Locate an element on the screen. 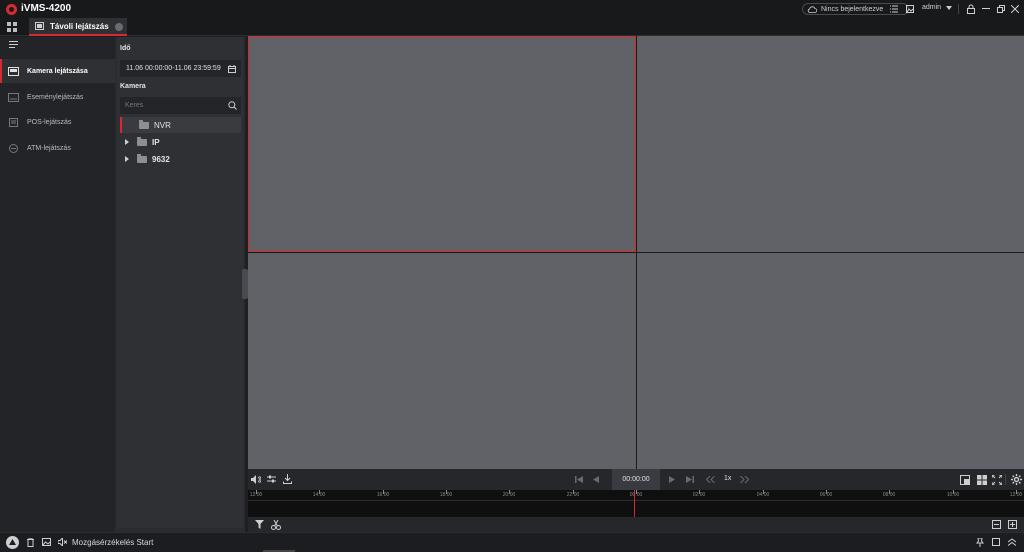  single-frame-icon is located at coordinates (690, 479).